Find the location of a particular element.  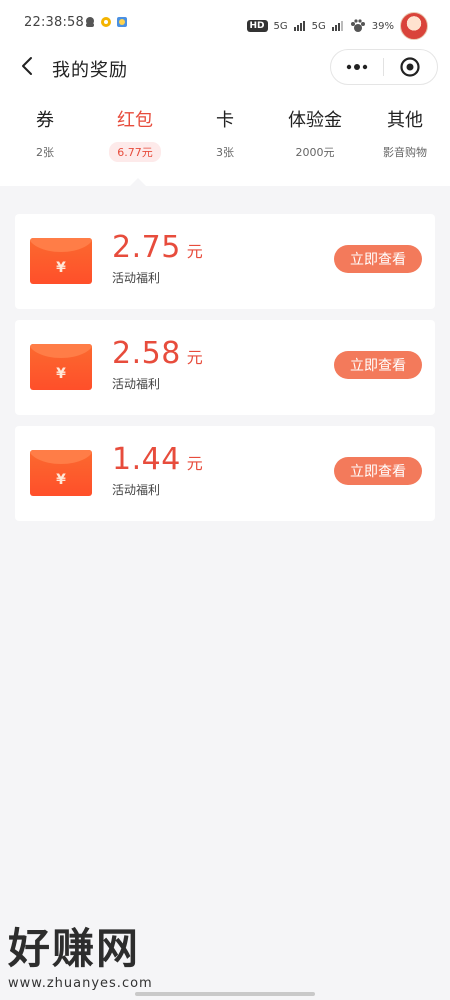

more-button is located at coordinates (357, 67).